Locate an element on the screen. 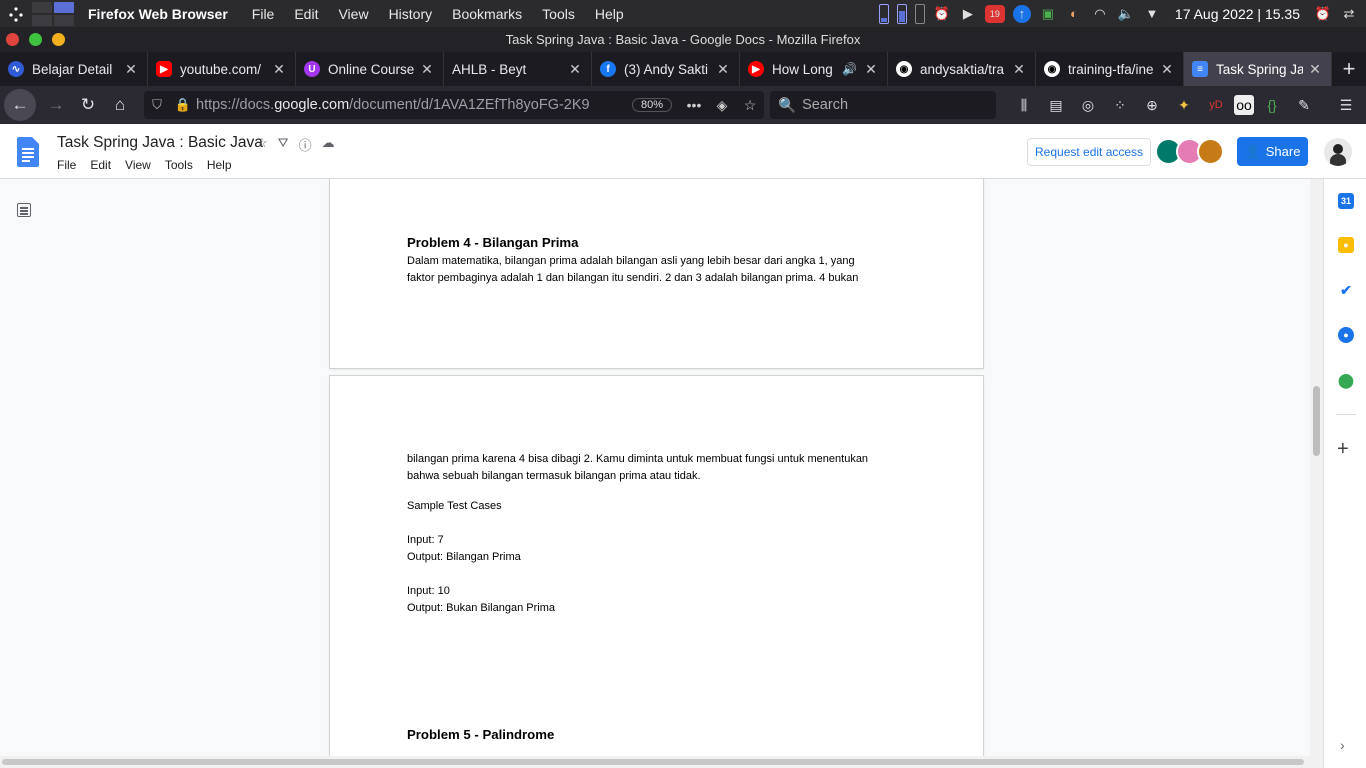 Image resolution: width=1366 pixels, height=768 pixels. tab-facebook: f (3) Andy Sakti ✕ is located at coordinates (666, 69).